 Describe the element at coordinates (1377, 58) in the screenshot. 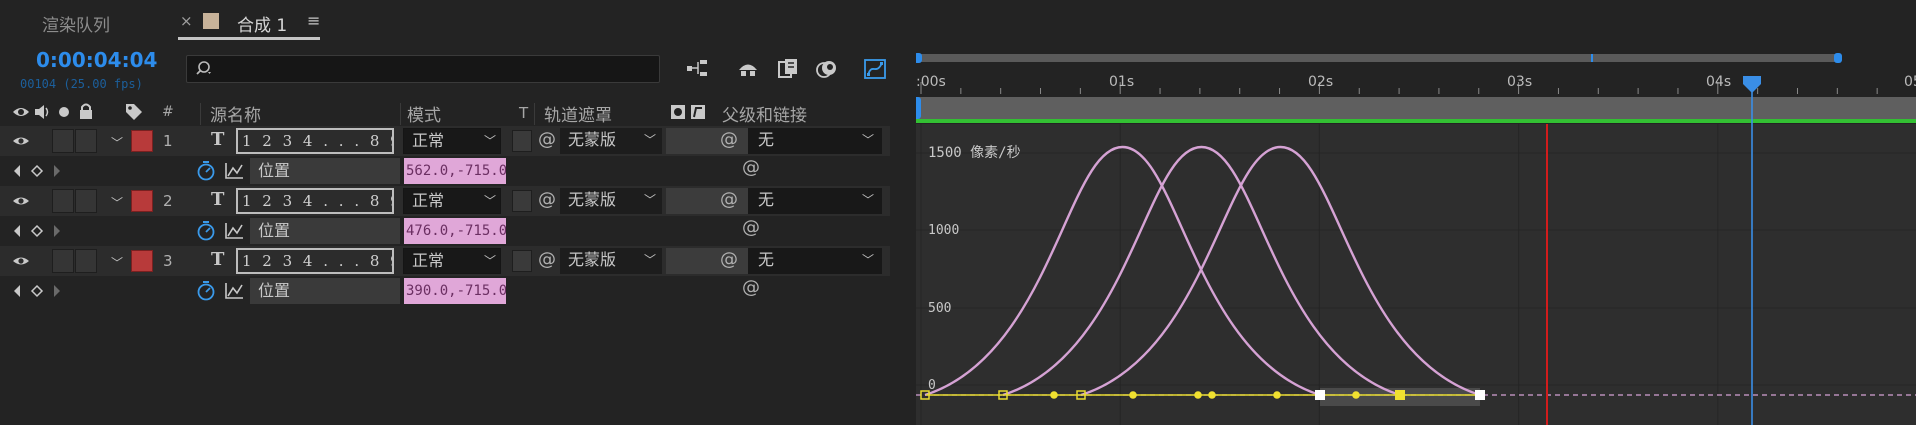

I see `timeline-navigator` at that location.